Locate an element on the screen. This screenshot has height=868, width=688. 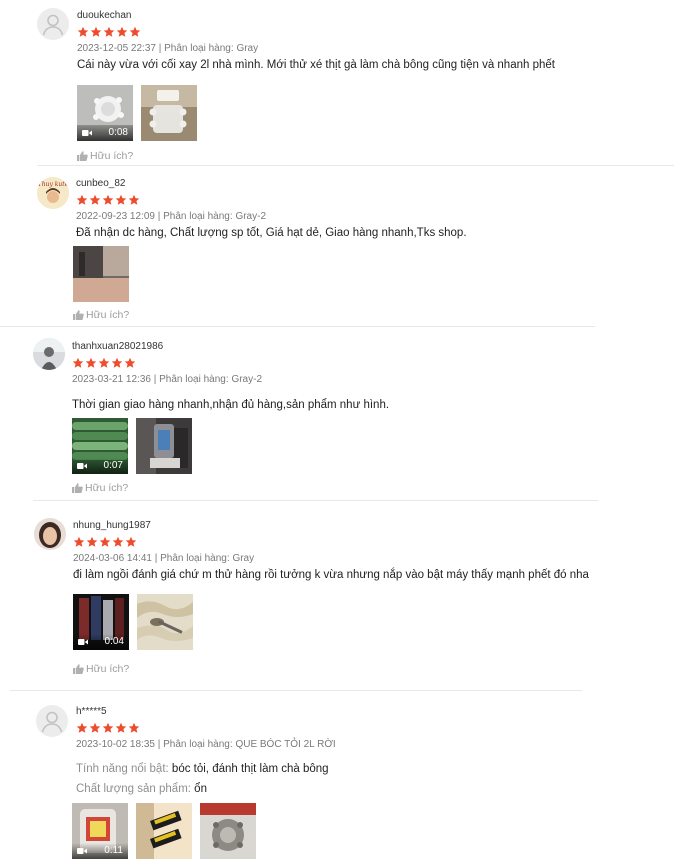
review-date: 2022-09-23 12:09 is located at coordinates (115, 216).